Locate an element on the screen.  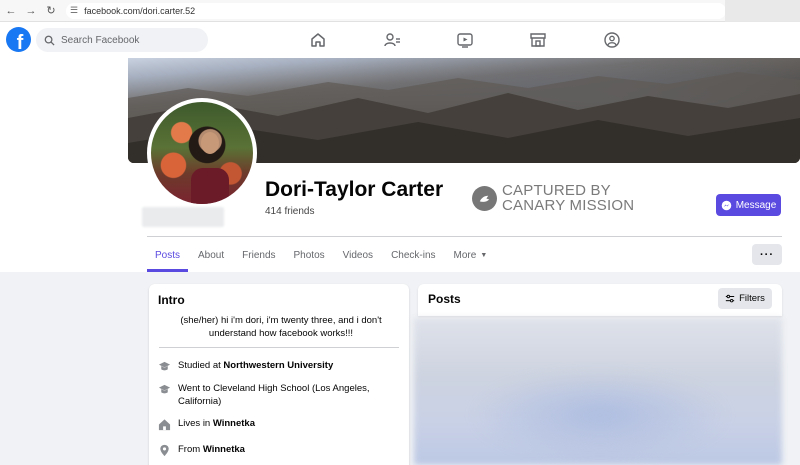
profile-name: Dori-Taylor Carter is located at coordinates (354, 189).